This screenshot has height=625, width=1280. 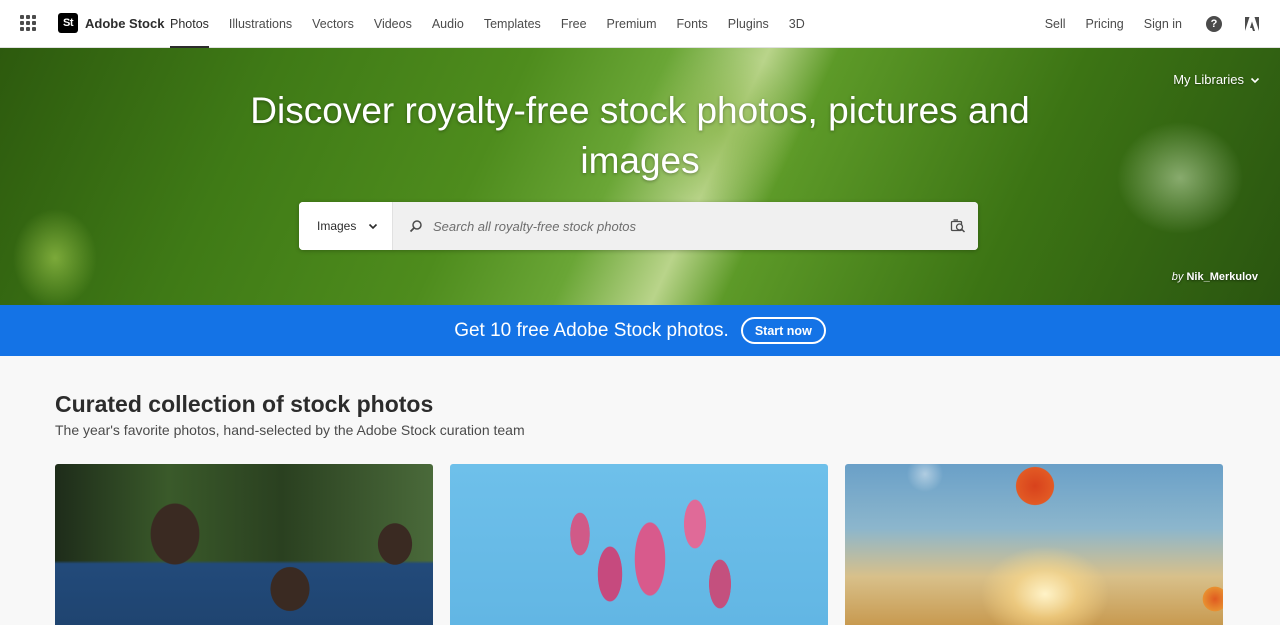 I want to click on search-field, so click(x=685, y=226).